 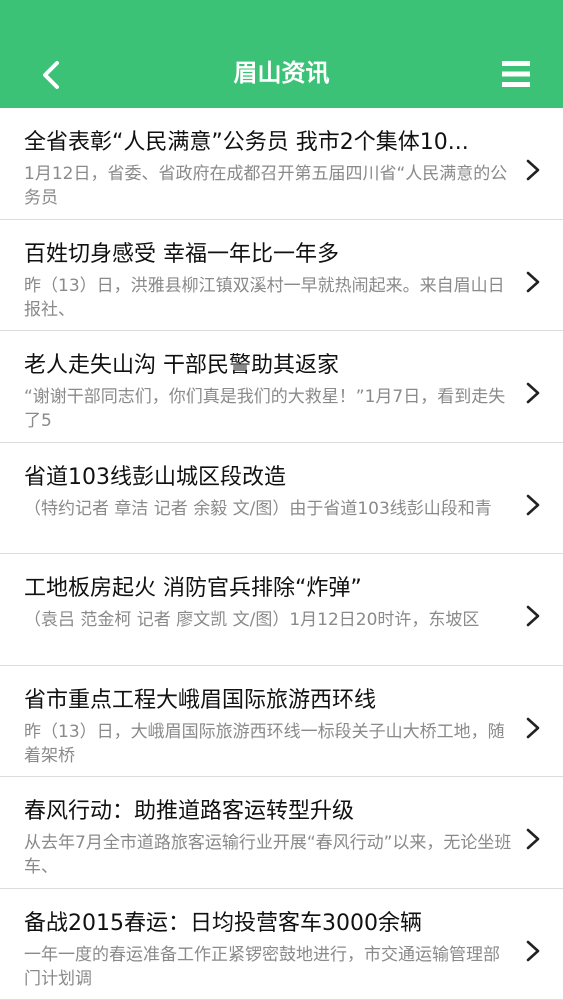 What do you see at coordinates (266, 186) in the screenshot?
I see `news-summary: 1月12日，省委、省政府在成都召开第五届四川省“人民满意的公务员` at bounding box center [266, 186].